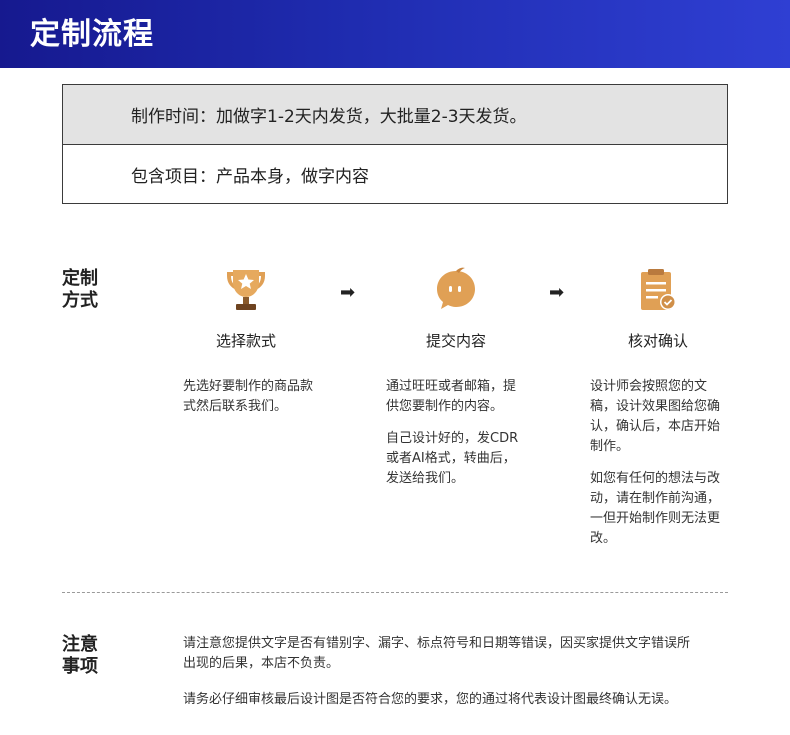 This screenshot has width=790, height=735. Describe the element at coordinates (657, 341) in the screenshot. I see `step-title-confirm: 核对确认` at that location.